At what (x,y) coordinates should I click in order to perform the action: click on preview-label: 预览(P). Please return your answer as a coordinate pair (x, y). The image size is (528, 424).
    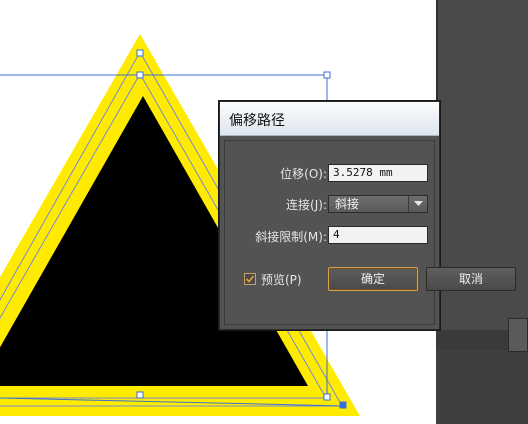
    Looking at the image, I should click on (281, 280).